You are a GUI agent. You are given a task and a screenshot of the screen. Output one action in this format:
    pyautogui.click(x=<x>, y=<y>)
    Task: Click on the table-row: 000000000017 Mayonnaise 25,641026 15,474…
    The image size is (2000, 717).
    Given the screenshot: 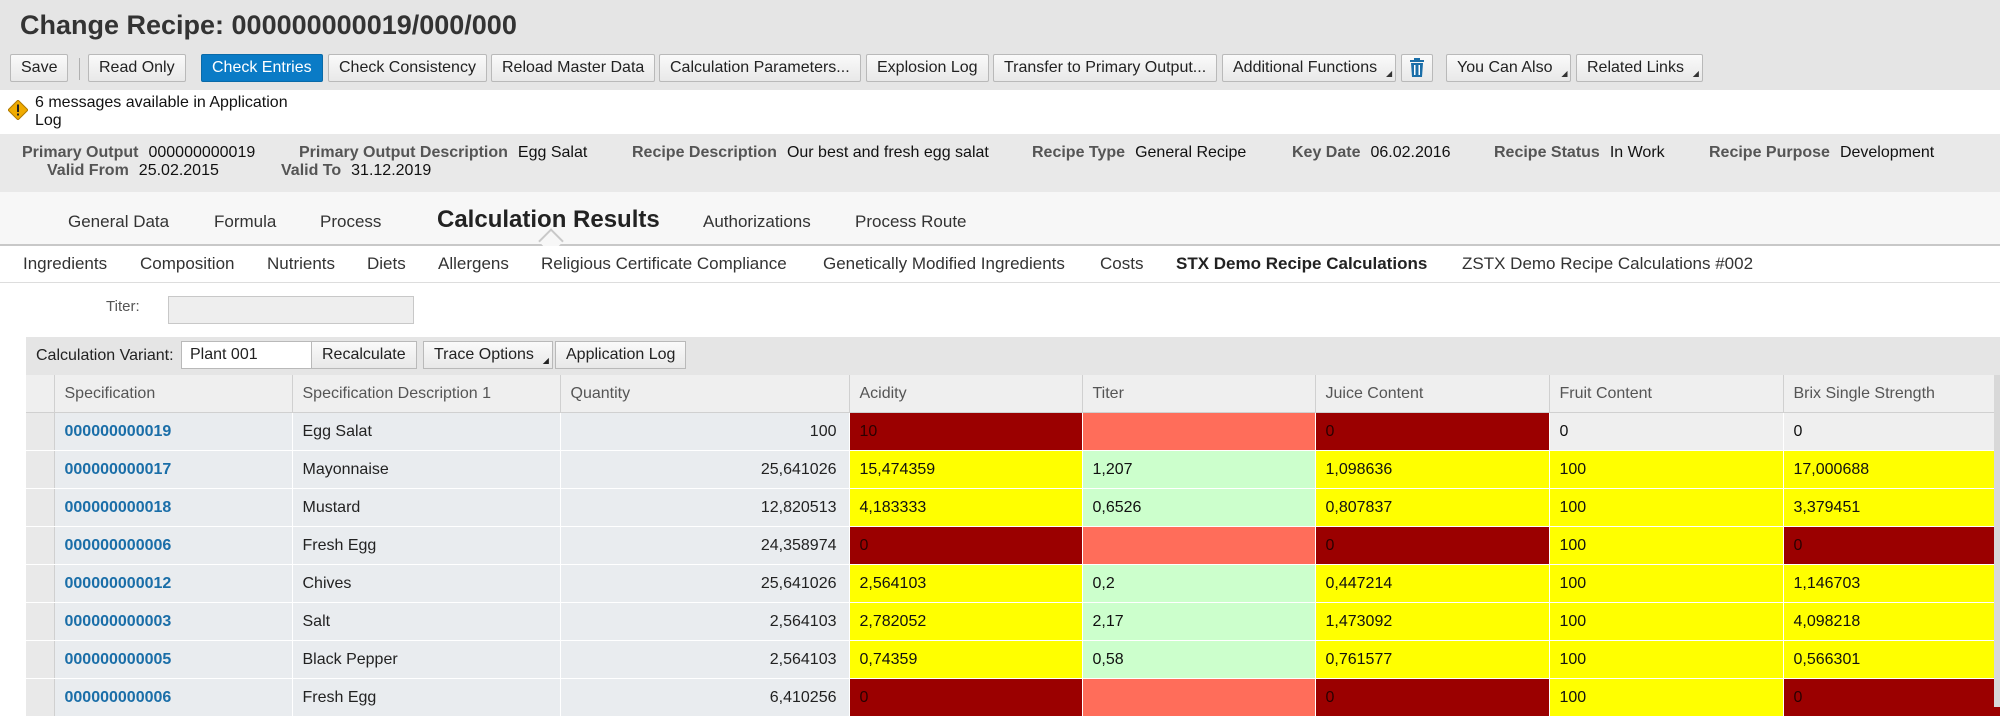 What is the action you would take?
    pyautogui.click(x=1013, y=469)
    